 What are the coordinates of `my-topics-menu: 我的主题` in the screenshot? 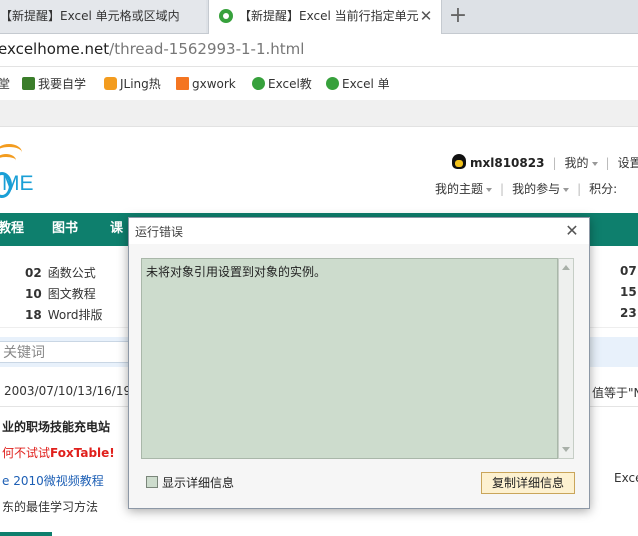 It's located at (464, 189).